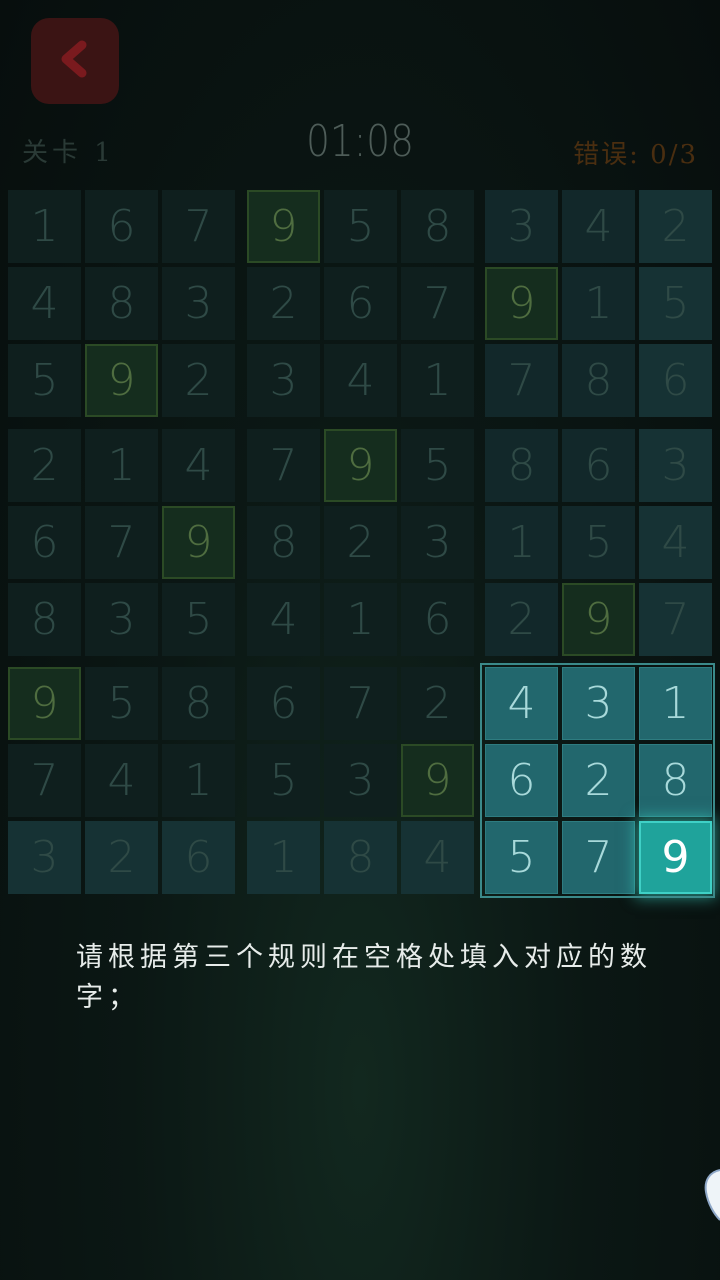 The width and height of the screenshot is (720, 1280). I want to click on instruction-text: 请根据第三个规则在空格处填入对应的数字；, so click(364, 977).